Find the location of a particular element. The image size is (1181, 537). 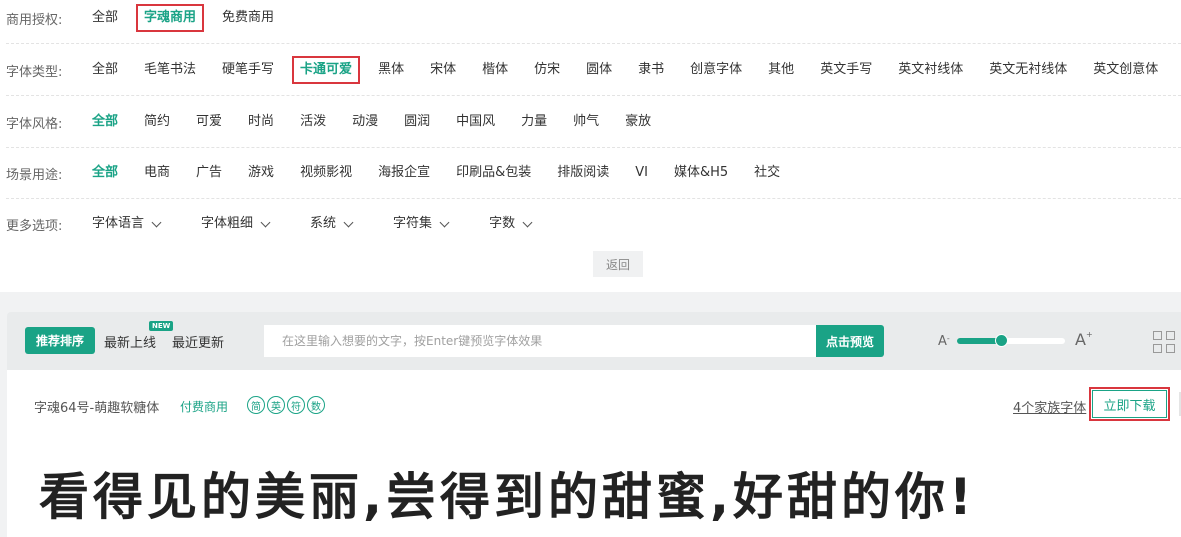

scene-option: VI is located at coordinates (641, 173).